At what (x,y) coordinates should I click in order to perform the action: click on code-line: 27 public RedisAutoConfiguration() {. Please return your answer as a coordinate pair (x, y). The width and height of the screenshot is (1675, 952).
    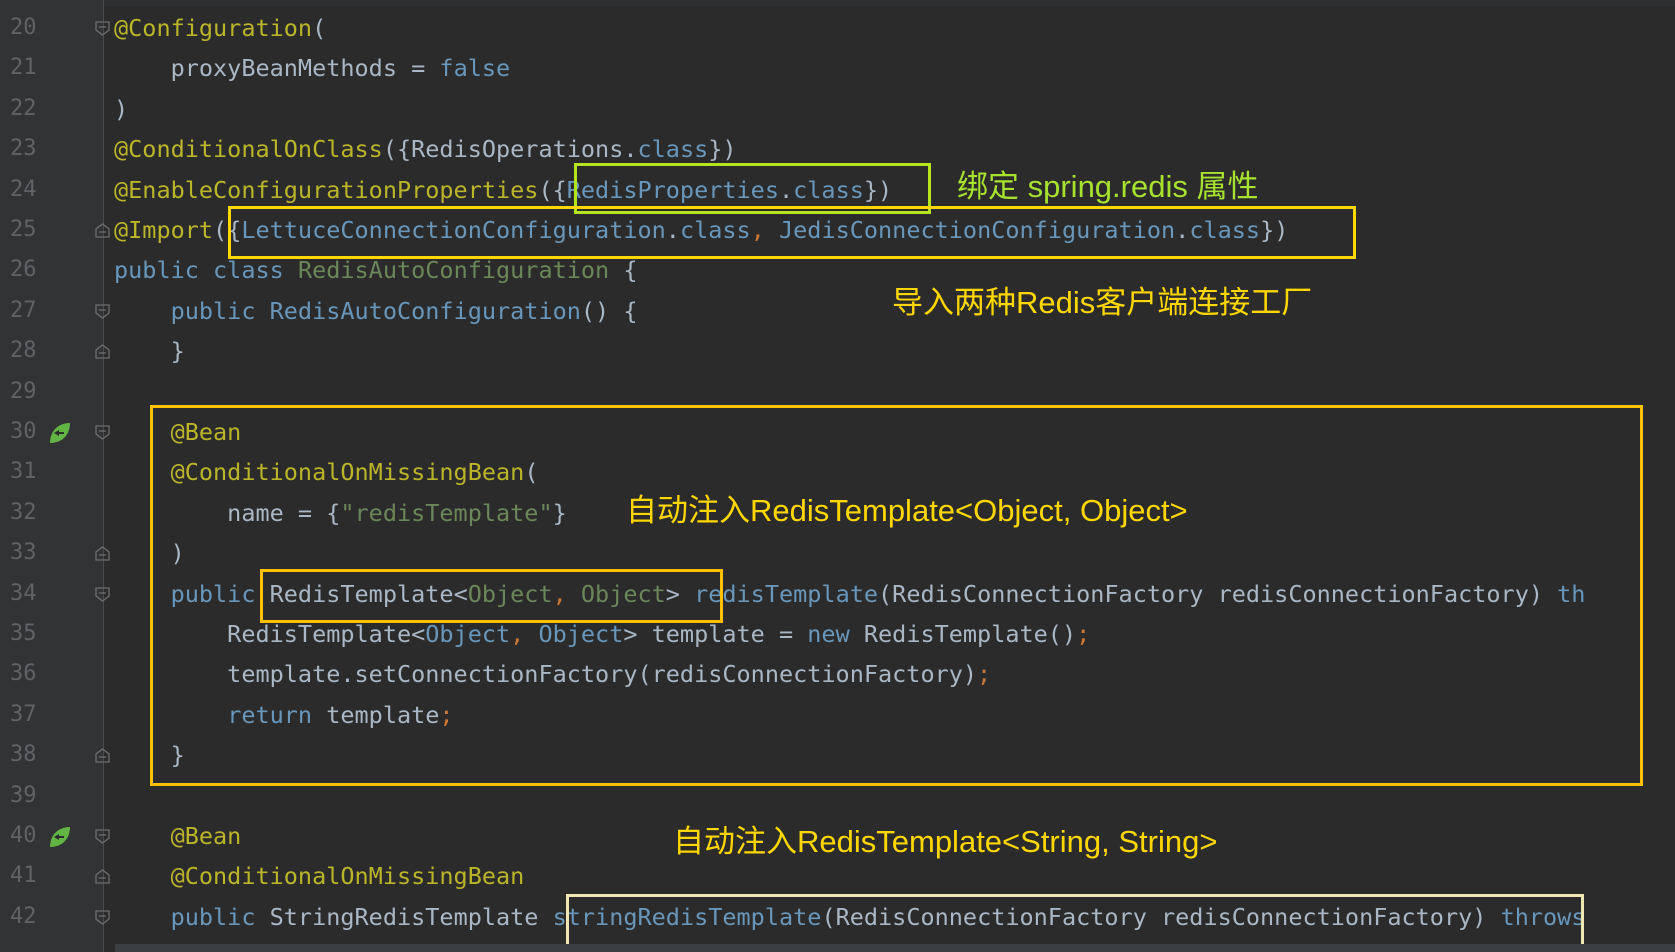
    Looking at the image, I should click on (837, 312).